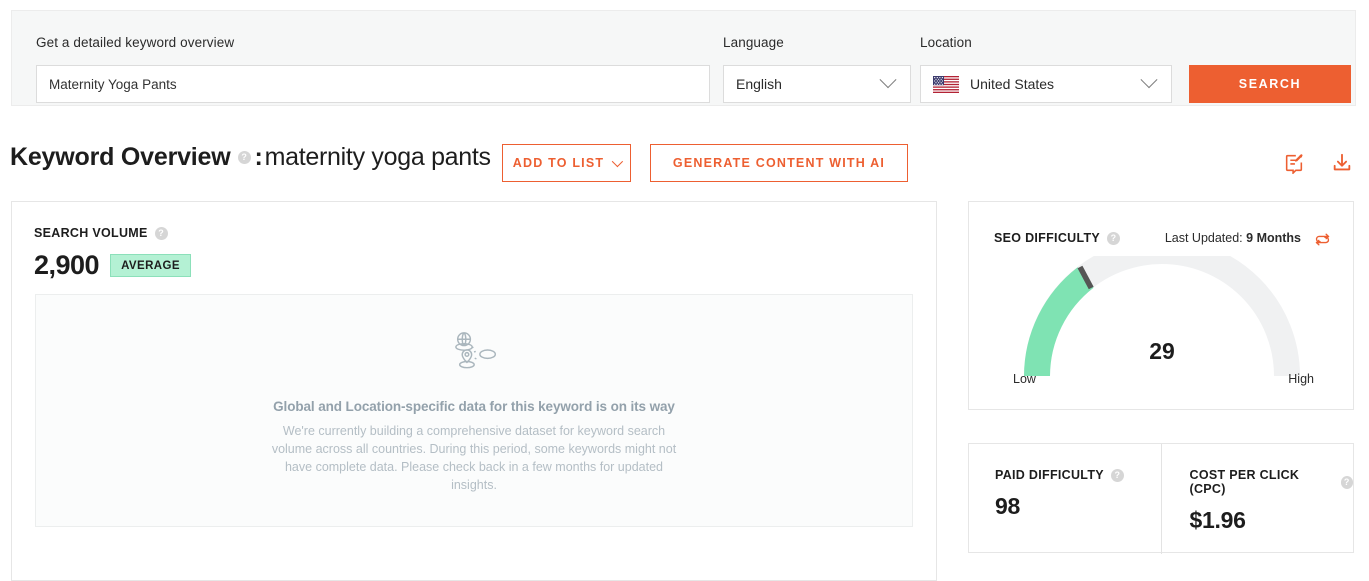 The width and height of the screenshot is (1369, 581). What do you see at coordinates (1049, 475) in the screenshot?
I see `paid-difficulty-label-text: PAID DIFFICULTY` at bounding box center [1049, 475].